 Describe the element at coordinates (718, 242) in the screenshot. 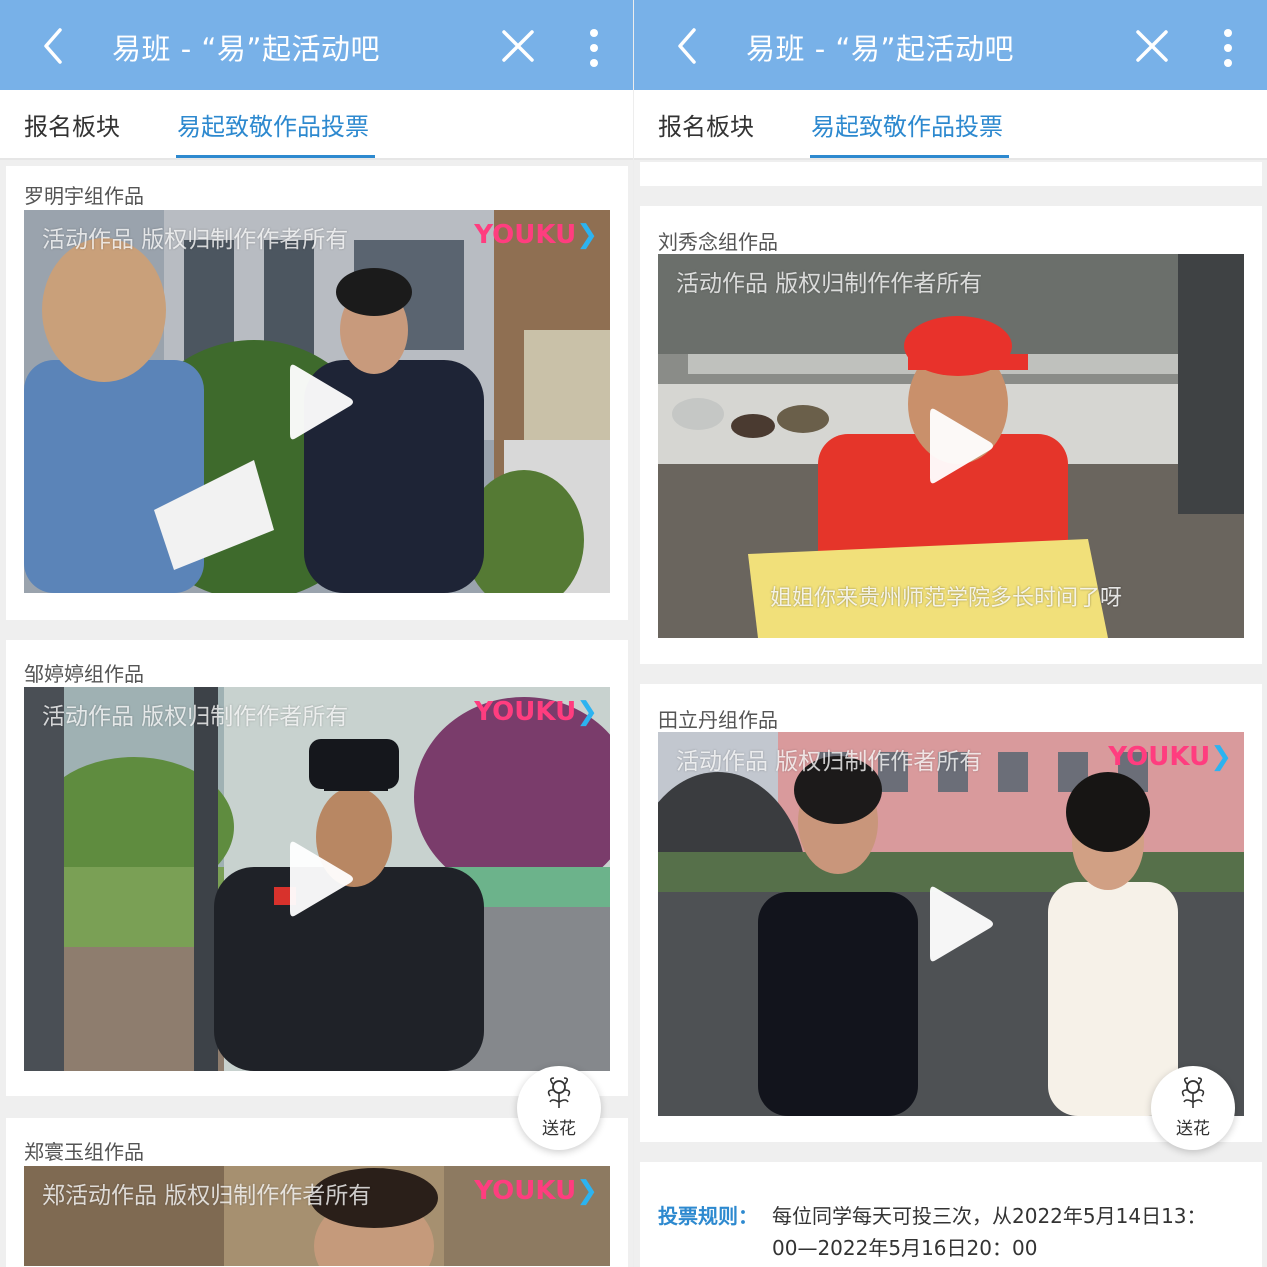

I see `entry-title: 刘秀念组作品` at that location.